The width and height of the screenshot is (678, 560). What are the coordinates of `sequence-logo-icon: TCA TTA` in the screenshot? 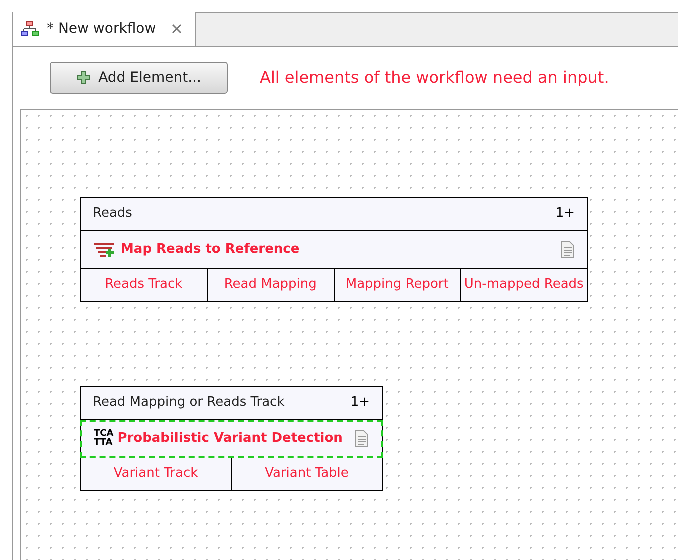 It's located at (104, 439).